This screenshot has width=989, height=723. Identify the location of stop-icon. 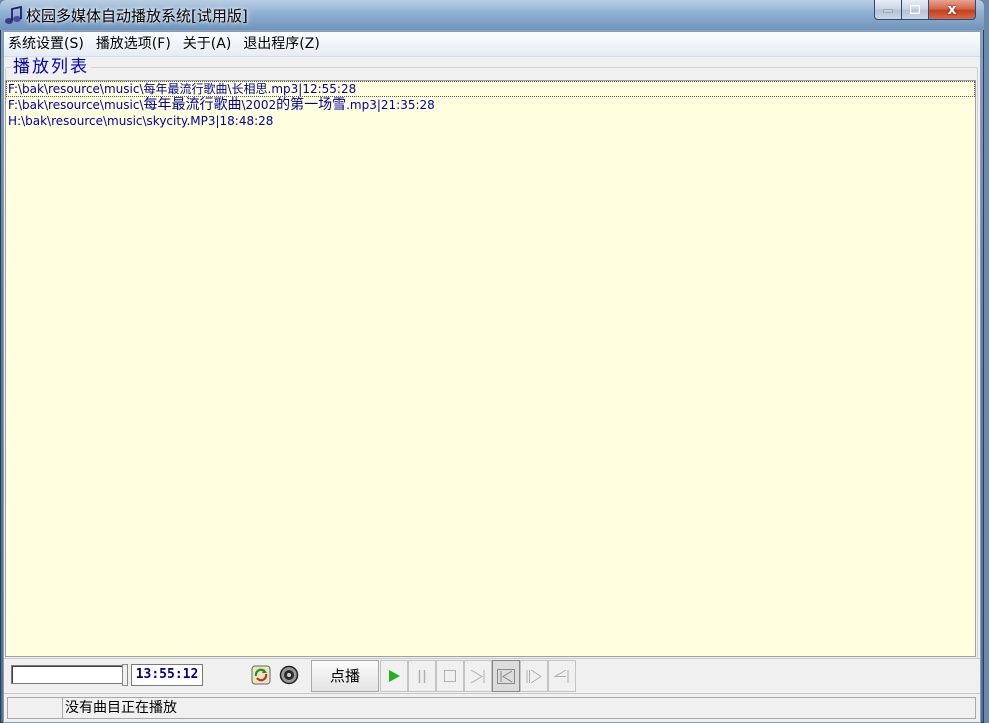
(450, 676).